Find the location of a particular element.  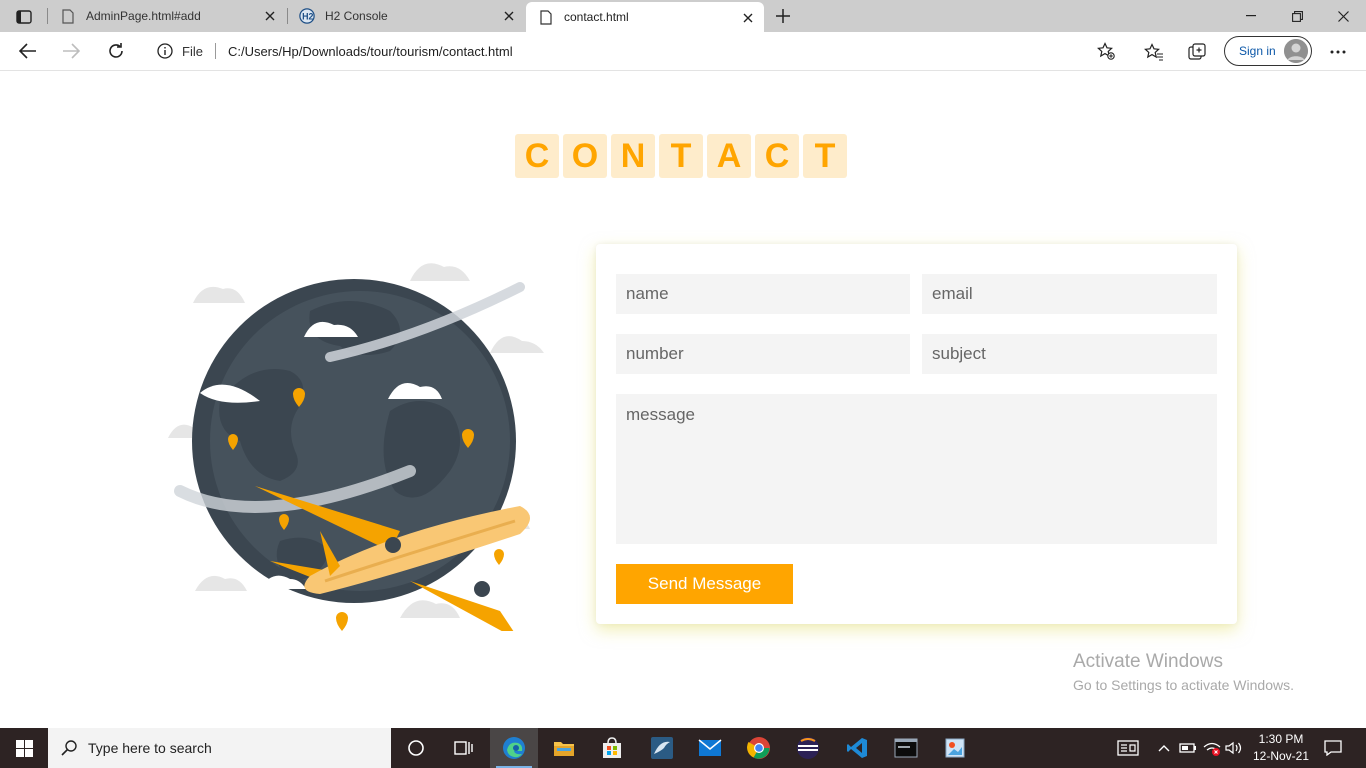

search-placeholder: Type here to search is located at coordinates (150, 748).